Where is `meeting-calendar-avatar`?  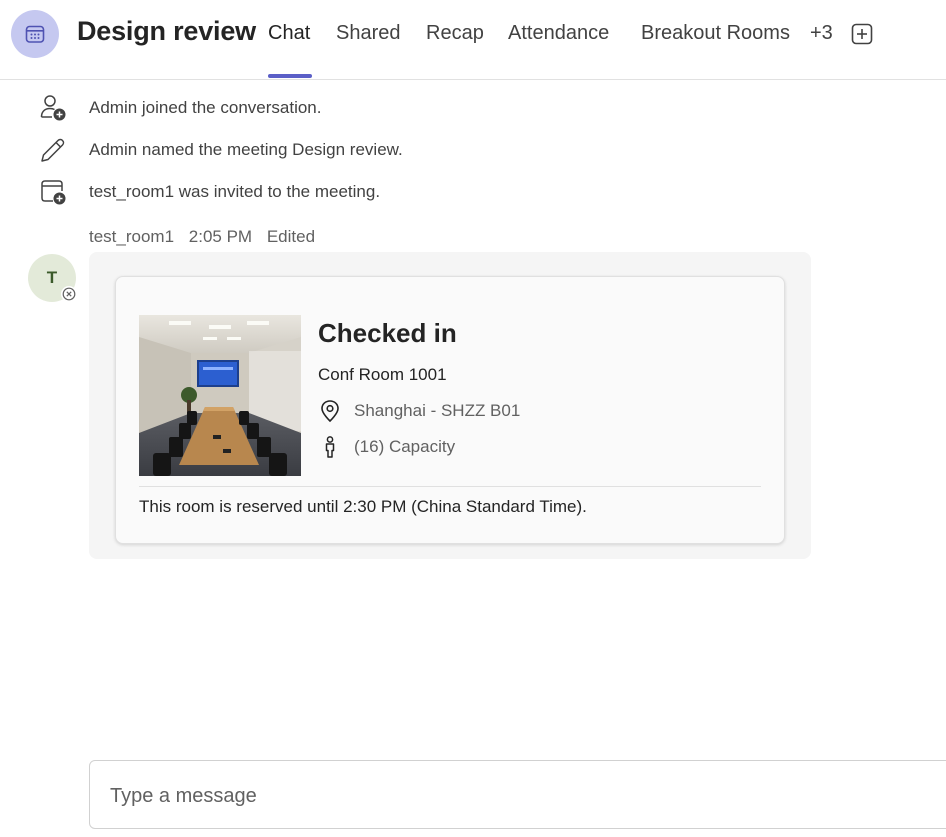
meeting-calendar-avatar is located at coordinates (35, 34).